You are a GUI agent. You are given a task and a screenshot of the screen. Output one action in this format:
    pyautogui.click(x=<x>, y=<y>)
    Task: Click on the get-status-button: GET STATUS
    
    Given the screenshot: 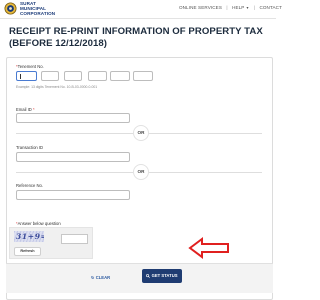 What is the action you would take?
    pyautogui.click(x=162, y=276)
    